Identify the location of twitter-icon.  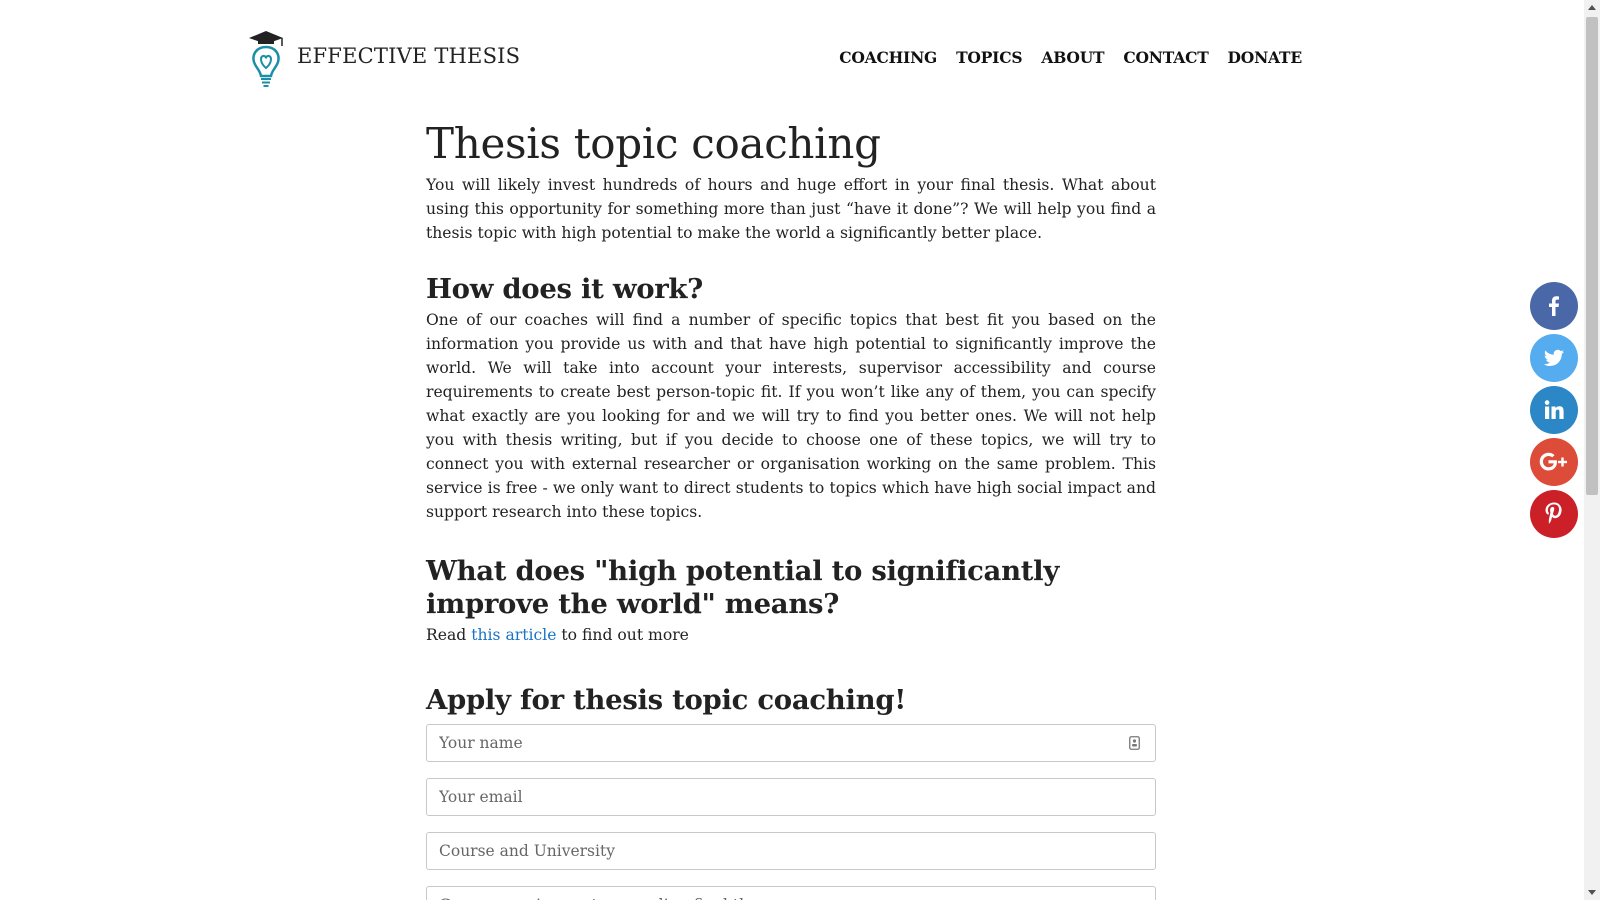
(1553, 357).